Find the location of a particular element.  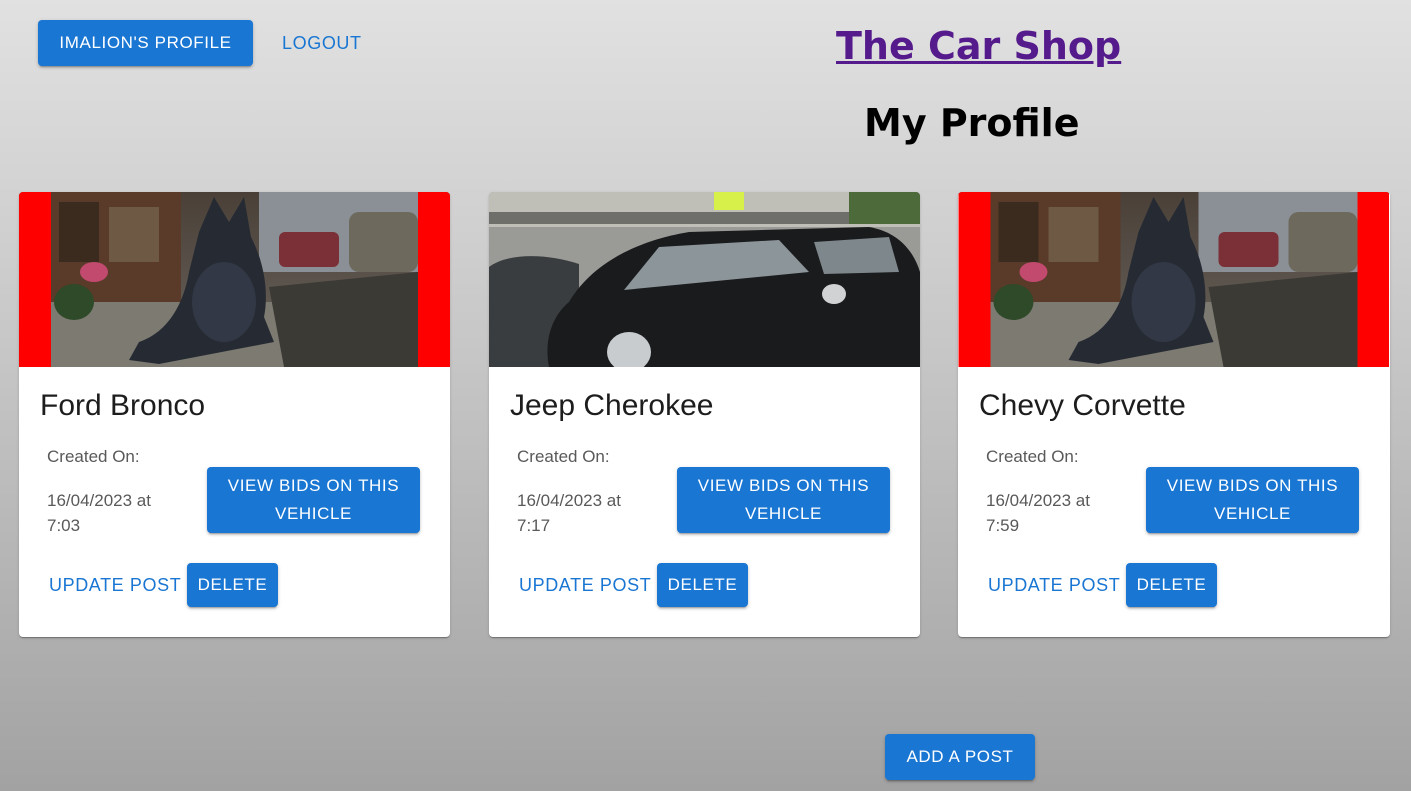

site-title-link: The Car Shop is located at coordinates (978, 46).